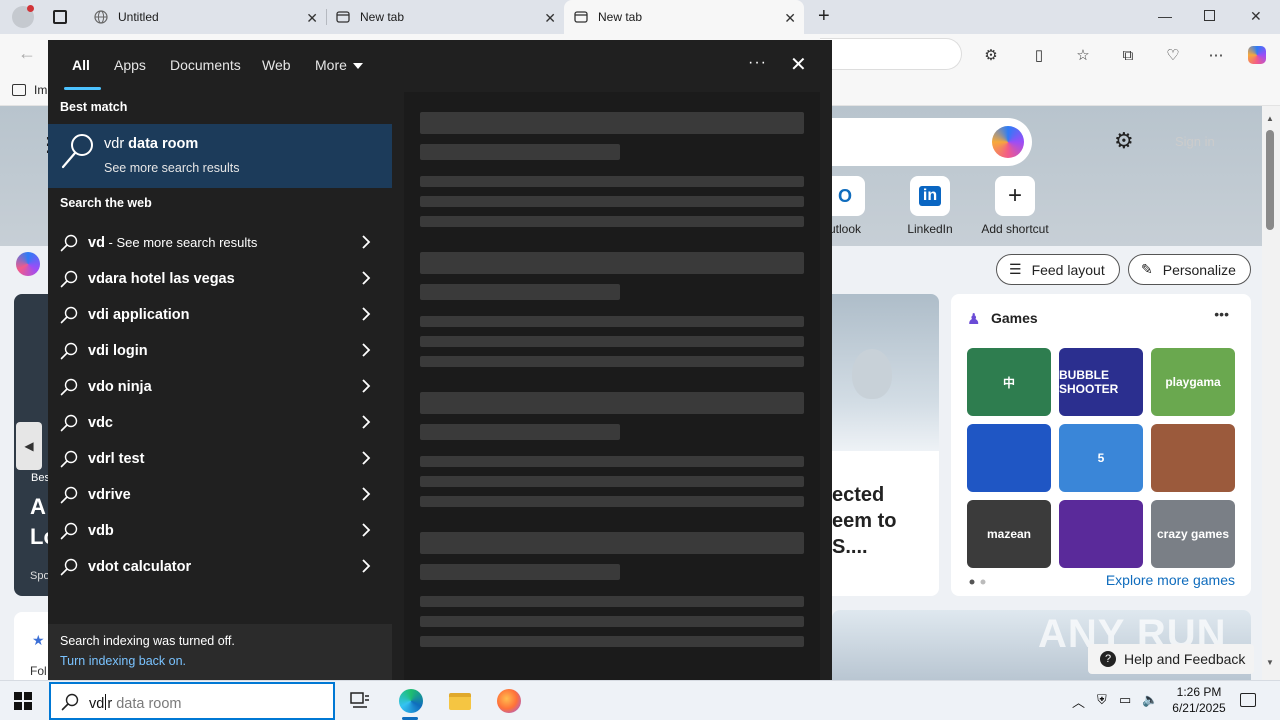 The height and width of the screenshot is (720, 1280). Describe the element at coordinates (891, 54) in the screenshot. I see `address-bar` at that location.